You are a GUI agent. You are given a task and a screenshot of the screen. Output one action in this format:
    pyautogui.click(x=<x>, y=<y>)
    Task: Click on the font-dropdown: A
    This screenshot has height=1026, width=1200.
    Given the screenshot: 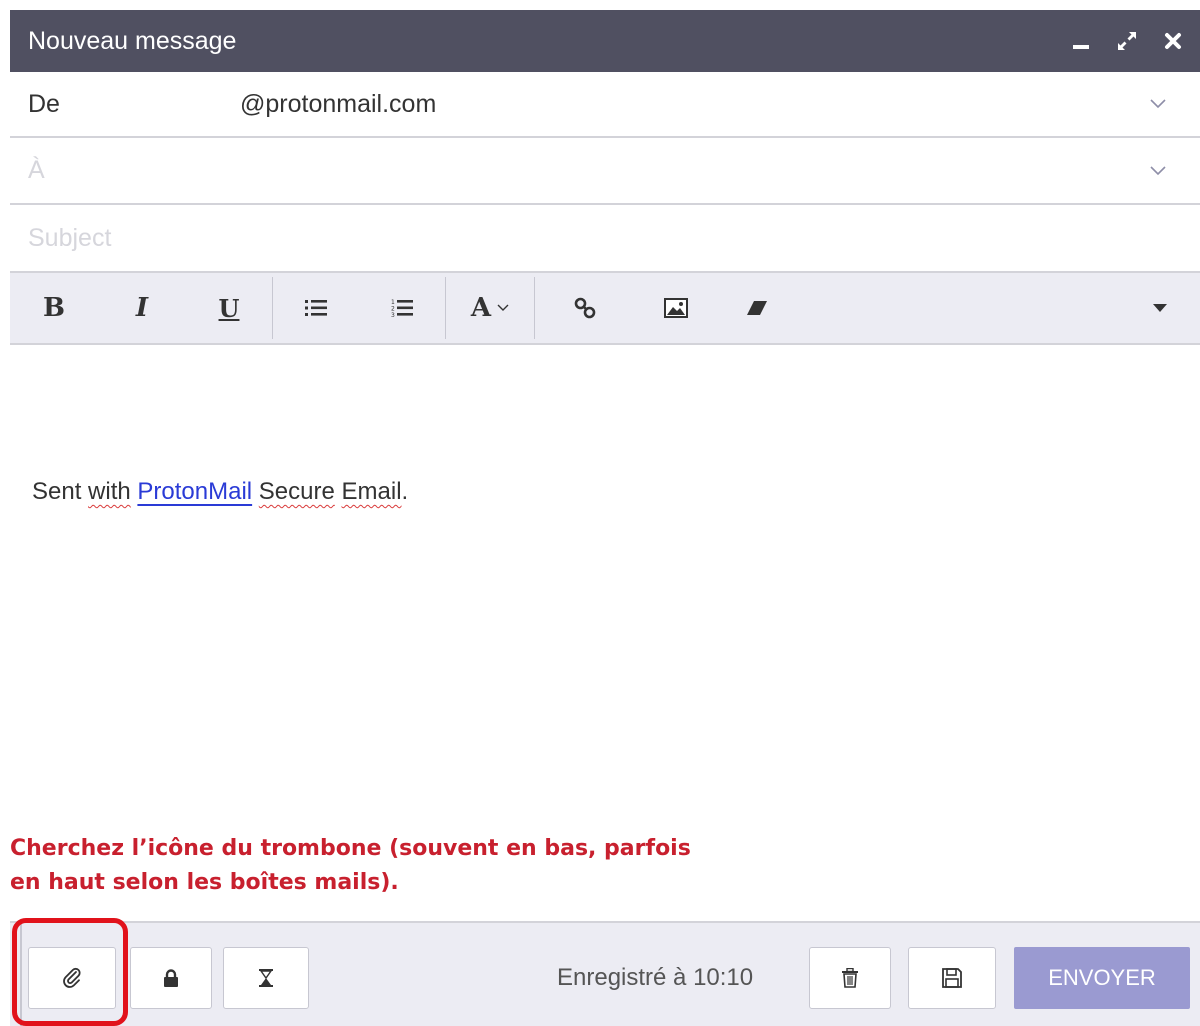 What is the action you would take?
    pyautogui.click(x=490, y=308)
    